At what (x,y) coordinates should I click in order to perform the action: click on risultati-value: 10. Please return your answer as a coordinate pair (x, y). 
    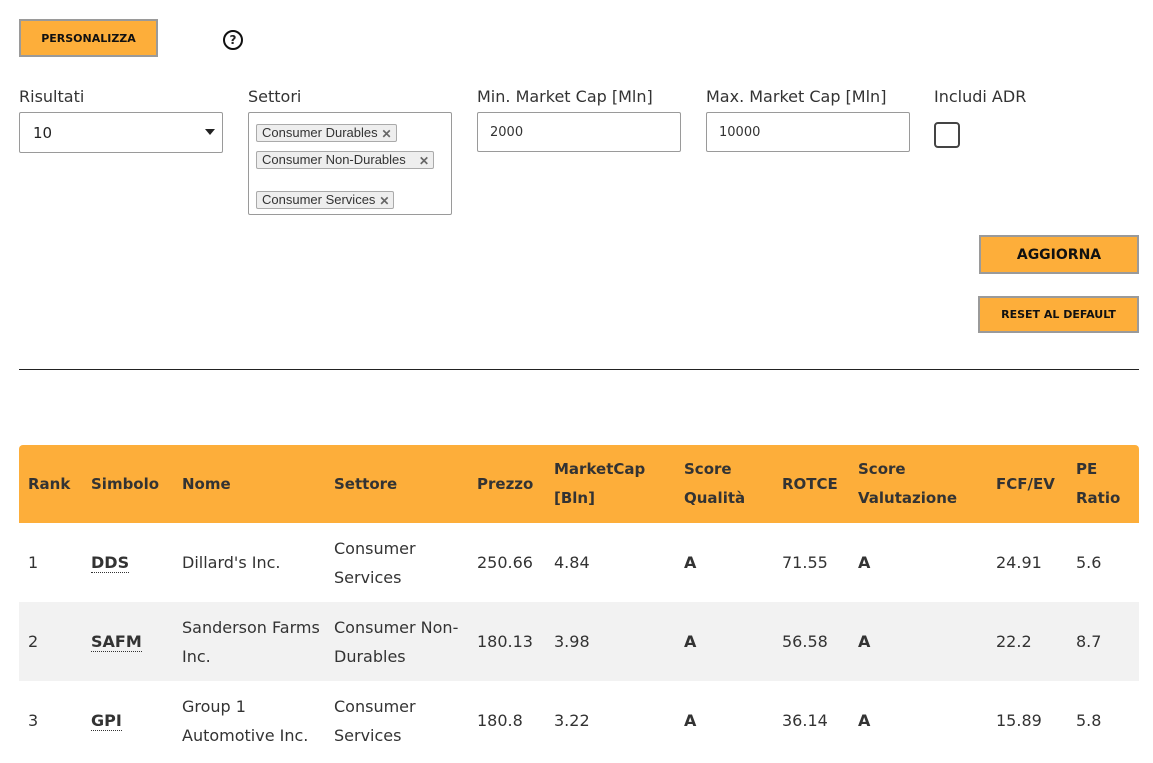
    Looking at the image, I should click on (43, 132).